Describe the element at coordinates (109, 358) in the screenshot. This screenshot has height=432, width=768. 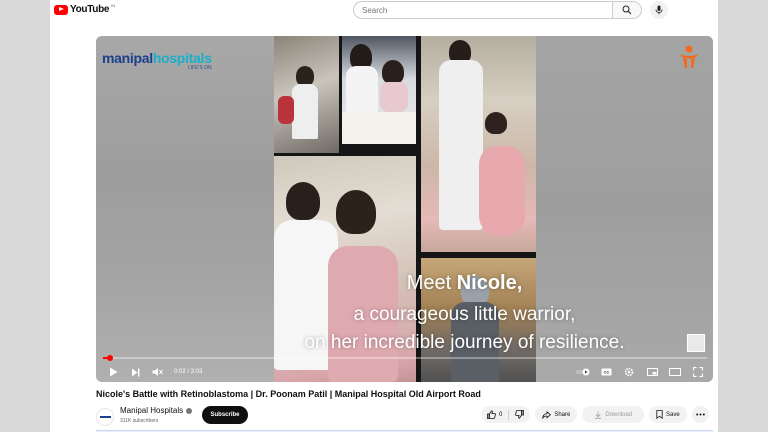
I see `progress-scrubber-handle` at that location.